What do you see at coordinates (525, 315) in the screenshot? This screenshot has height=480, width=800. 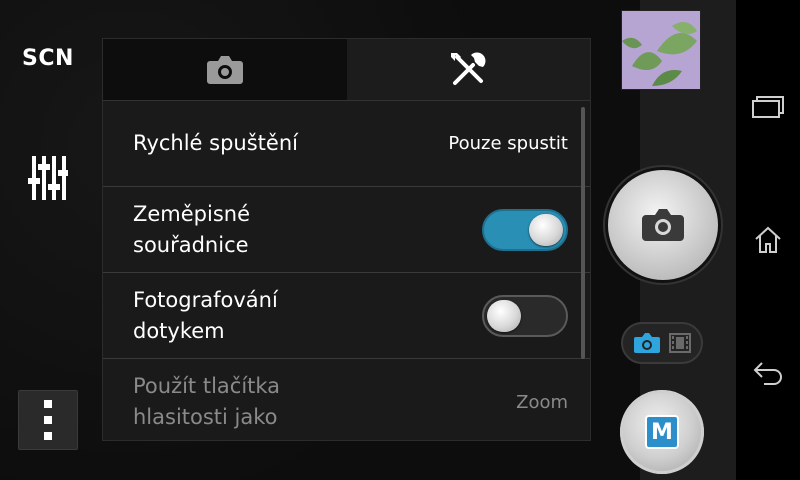 I see `touch-capture-toggle` at bounding box center [525, 315].